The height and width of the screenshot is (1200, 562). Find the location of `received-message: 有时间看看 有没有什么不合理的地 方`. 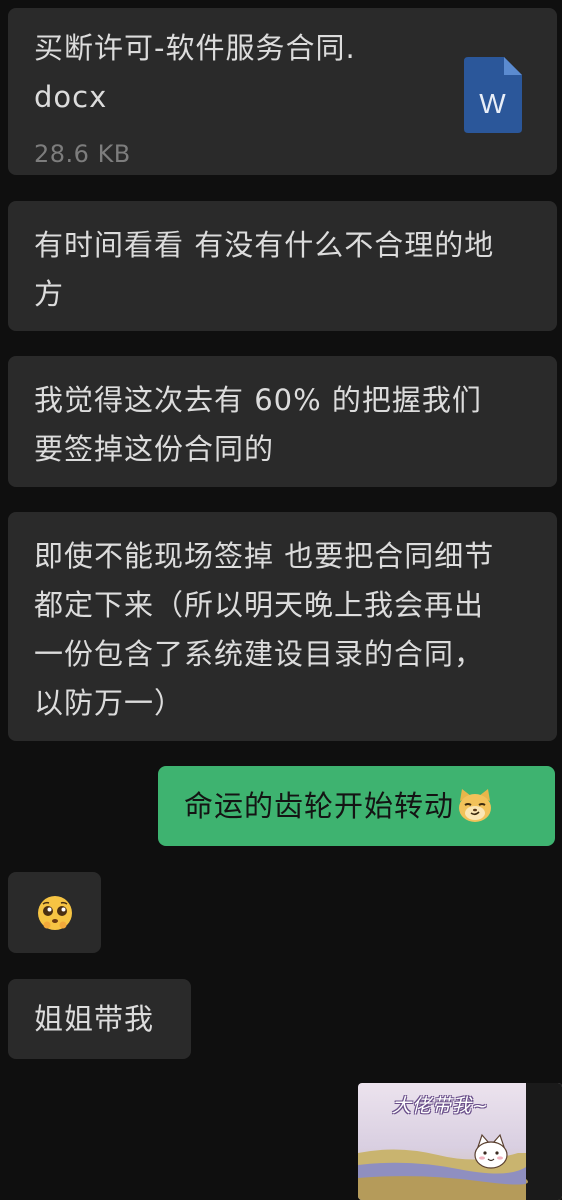

received-message: 有时间看看 有没有什么不合理的地 方 is located at coordinates (282, 266).